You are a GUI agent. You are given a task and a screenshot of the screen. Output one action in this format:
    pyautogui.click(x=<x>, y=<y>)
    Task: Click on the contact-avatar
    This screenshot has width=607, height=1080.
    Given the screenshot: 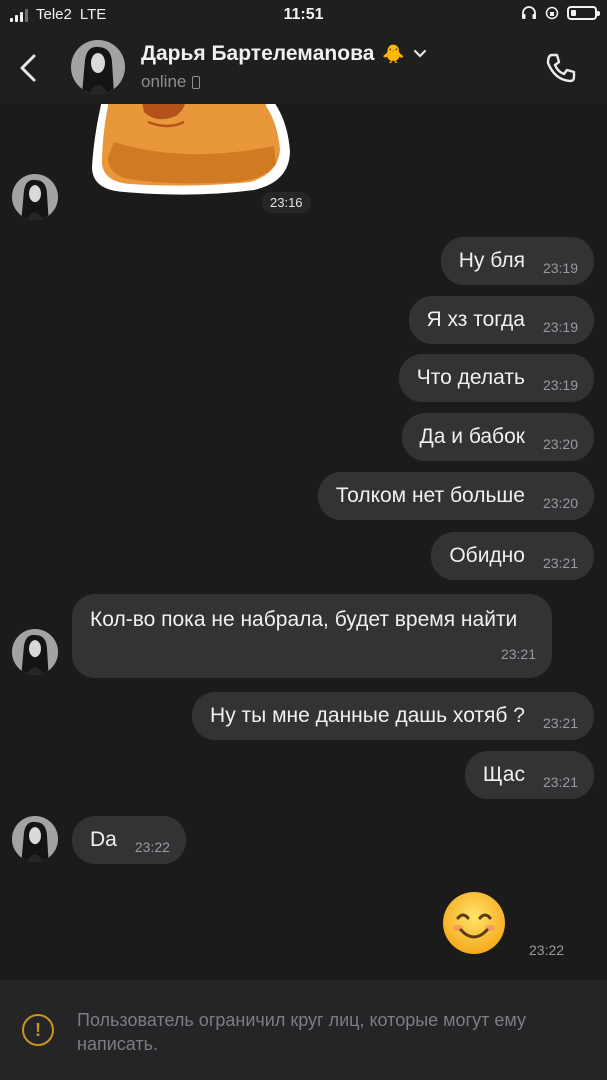 What is the action you would take?
    pyautogui.click(x=98, y=67)
    